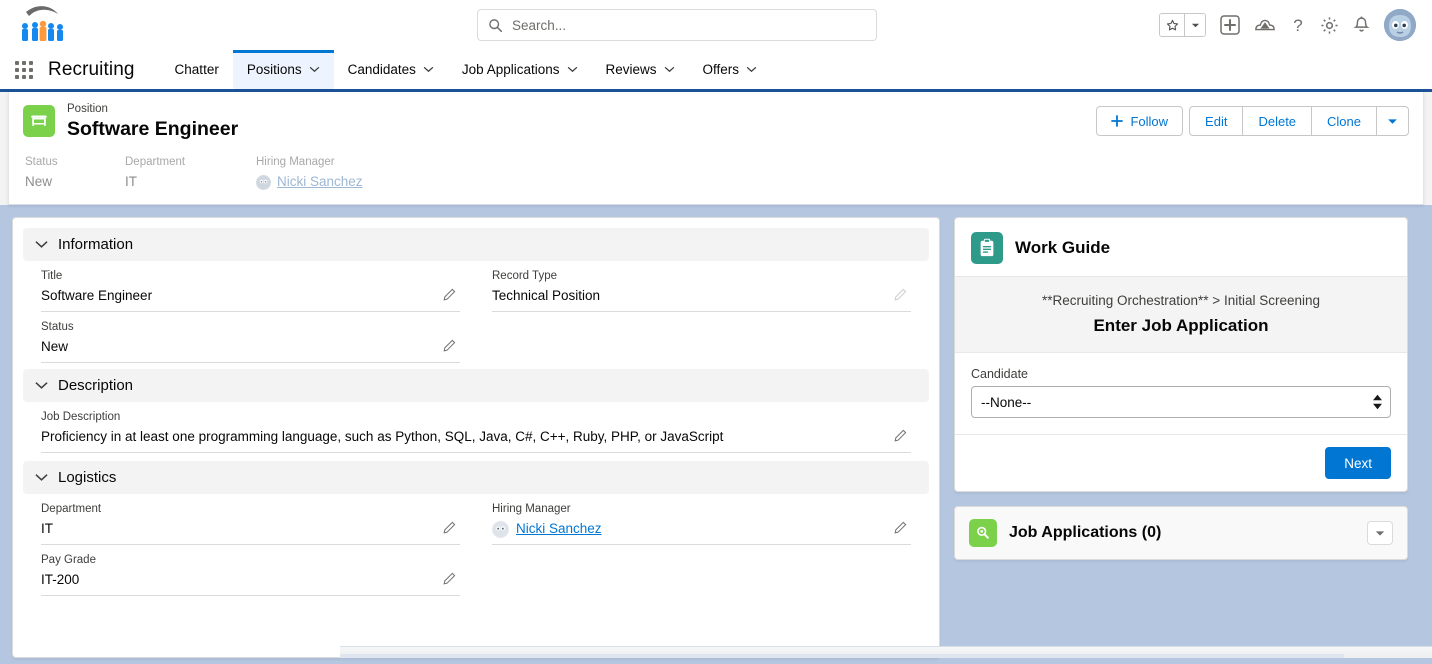  I want to click on field-label: Department, so click(71, 509).